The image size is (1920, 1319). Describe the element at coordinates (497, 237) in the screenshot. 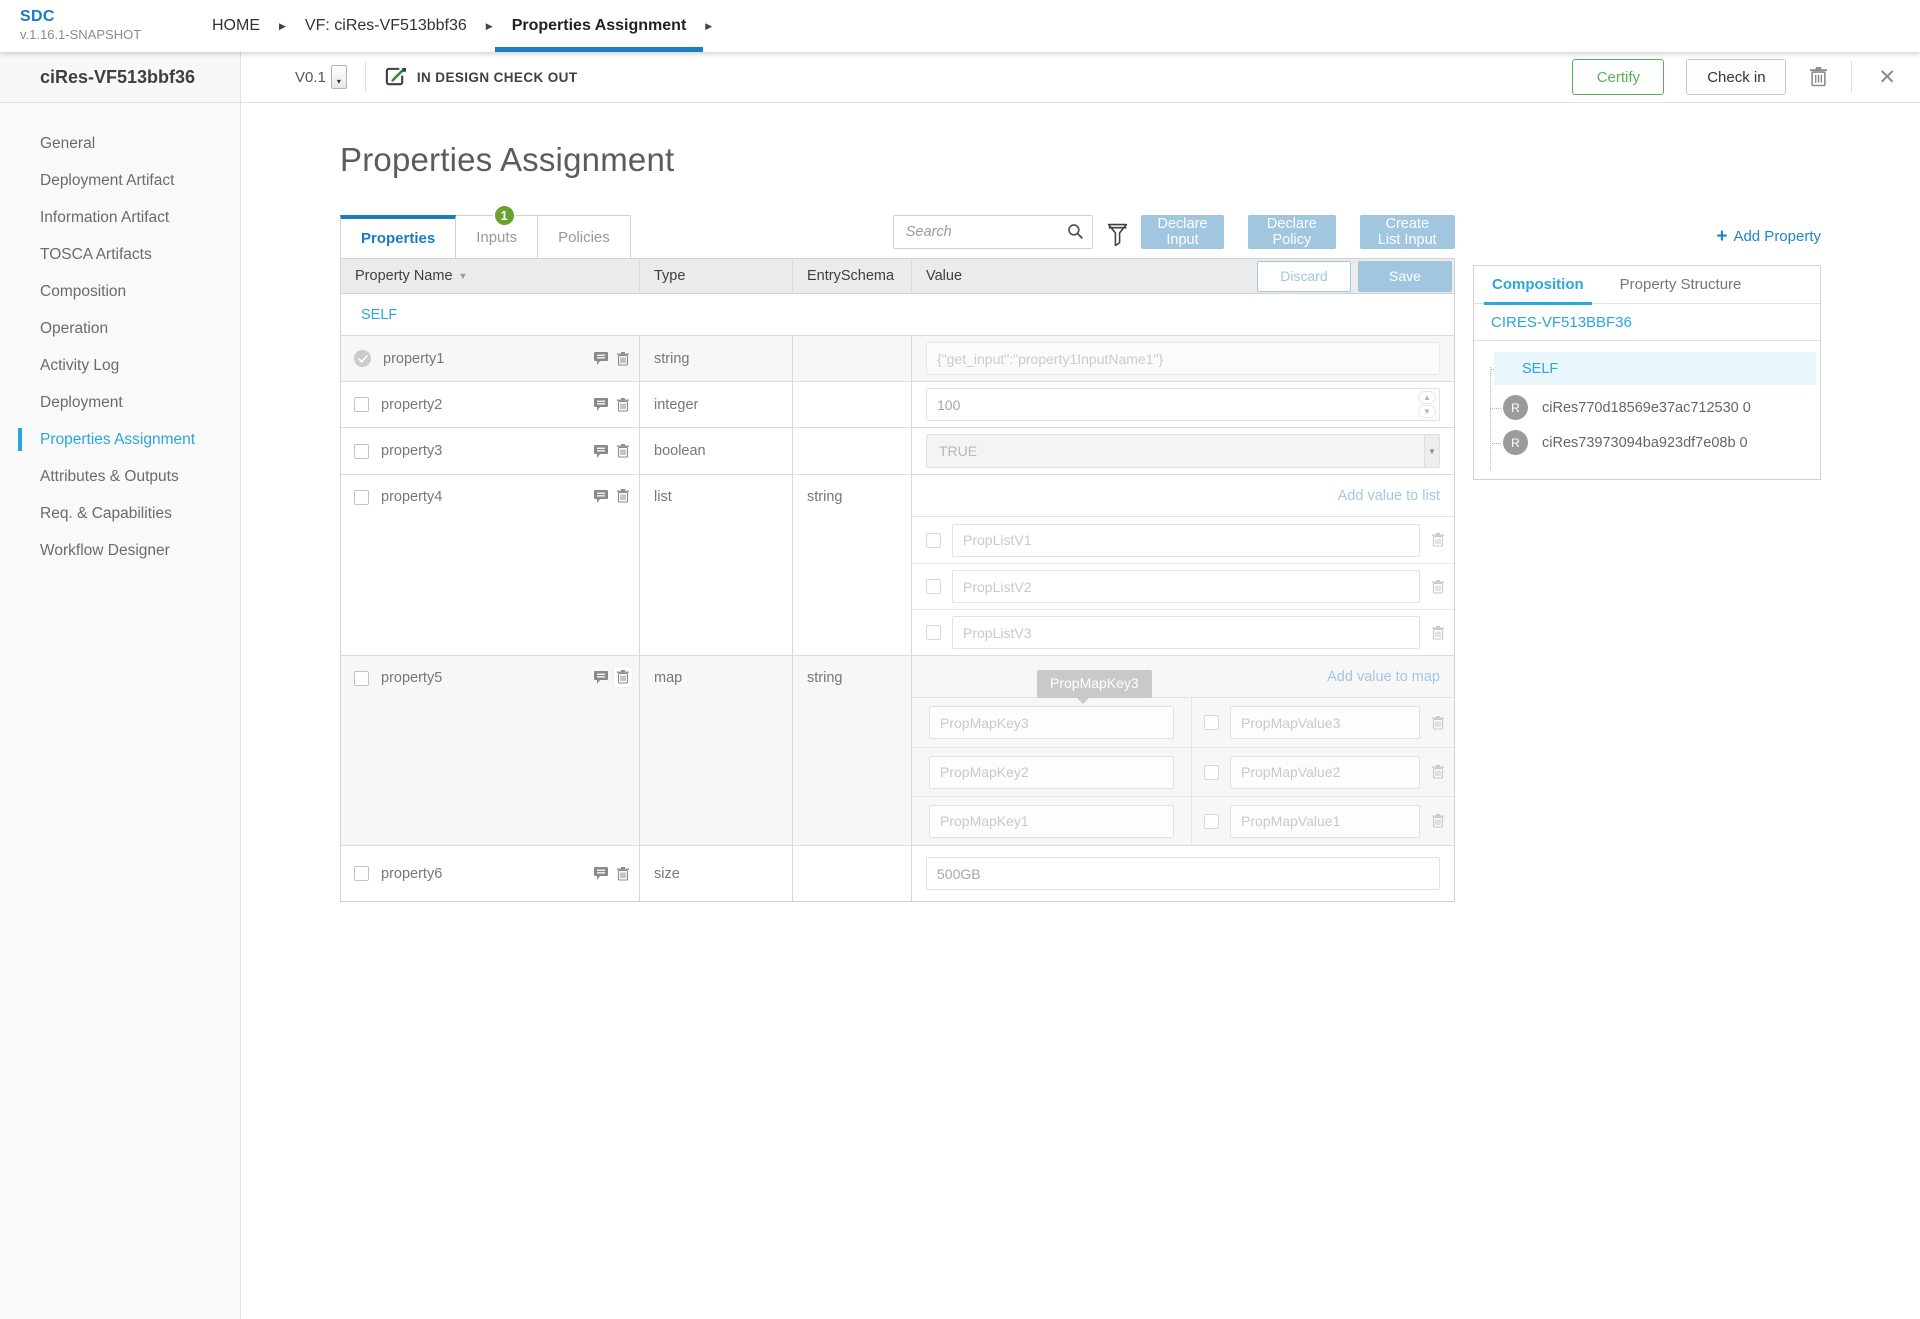

I see `tab-inputs-label: Inputs` at that location.